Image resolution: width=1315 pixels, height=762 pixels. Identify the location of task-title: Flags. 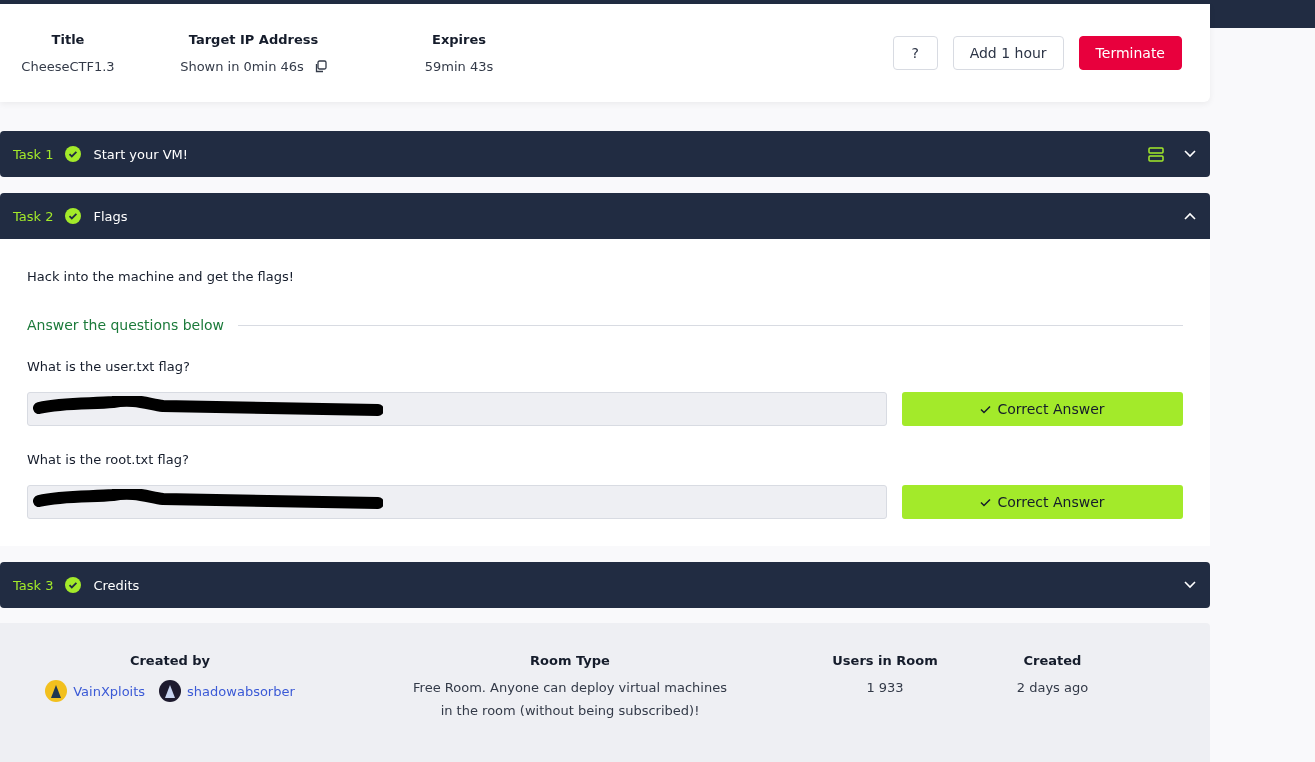
(110, 216).